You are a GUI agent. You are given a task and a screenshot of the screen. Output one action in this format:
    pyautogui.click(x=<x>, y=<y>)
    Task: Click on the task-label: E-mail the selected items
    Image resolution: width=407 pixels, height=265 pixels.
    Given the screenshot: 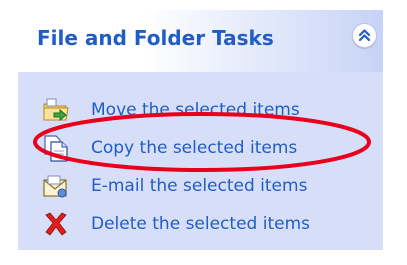 What is the action you would take?
    pyautogui.click(x=199, y=186)
    